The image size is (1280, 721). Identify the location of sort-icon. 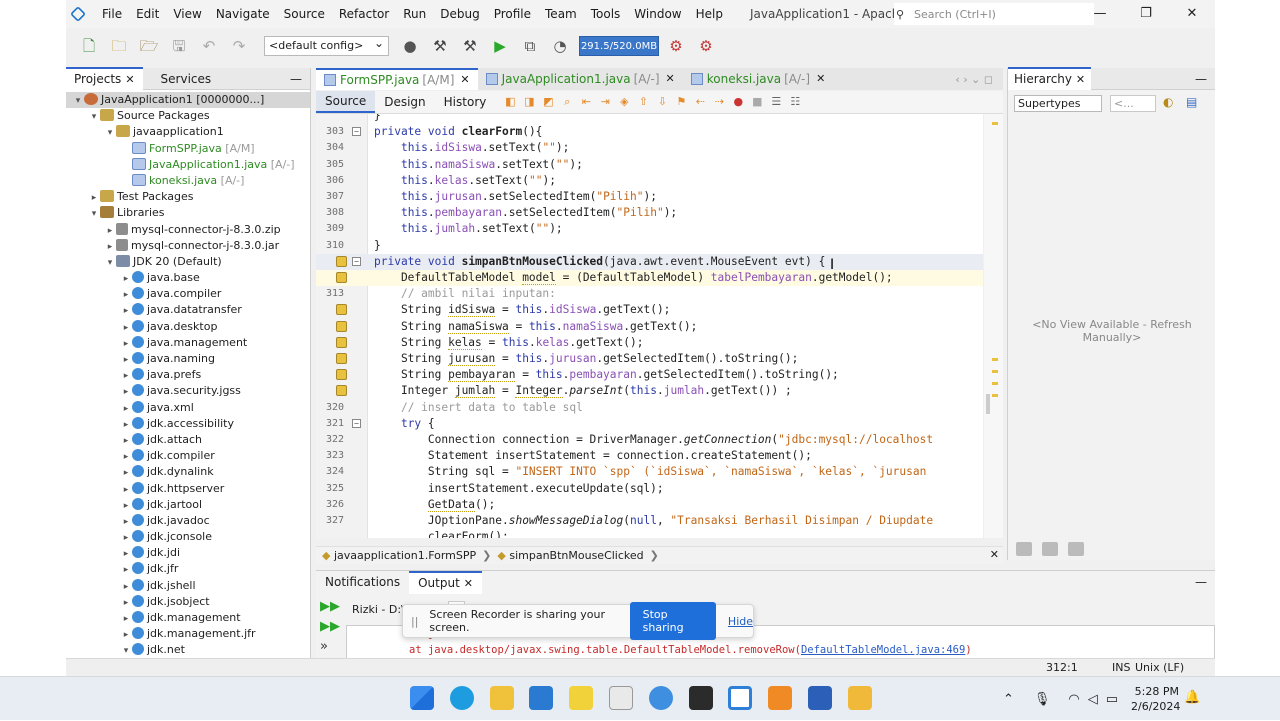
(1076, 549).